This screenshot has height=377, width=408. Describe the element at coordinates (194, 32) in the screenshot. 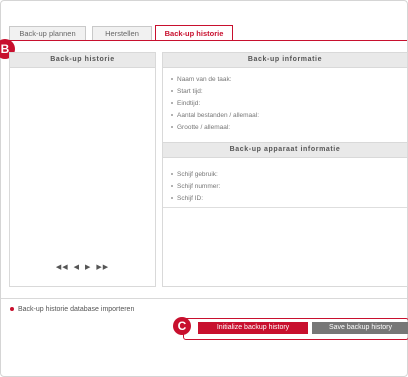

I see `tab-backup-historie: Back-up historie` at that location.